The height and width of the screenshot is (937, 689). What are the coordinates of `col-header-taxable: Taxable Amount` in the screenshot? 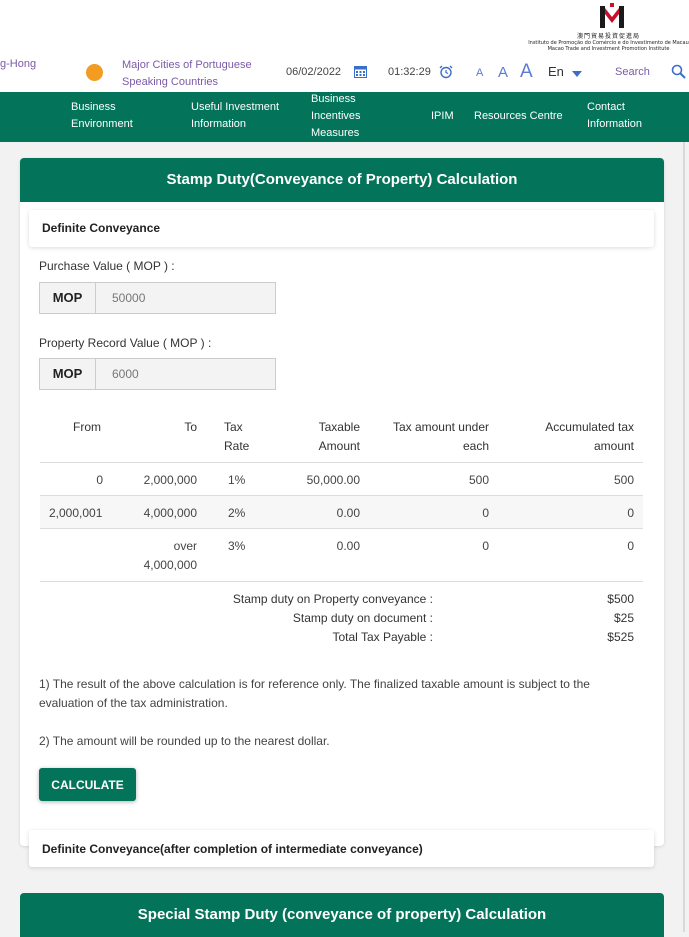 It's located at (339, 436).